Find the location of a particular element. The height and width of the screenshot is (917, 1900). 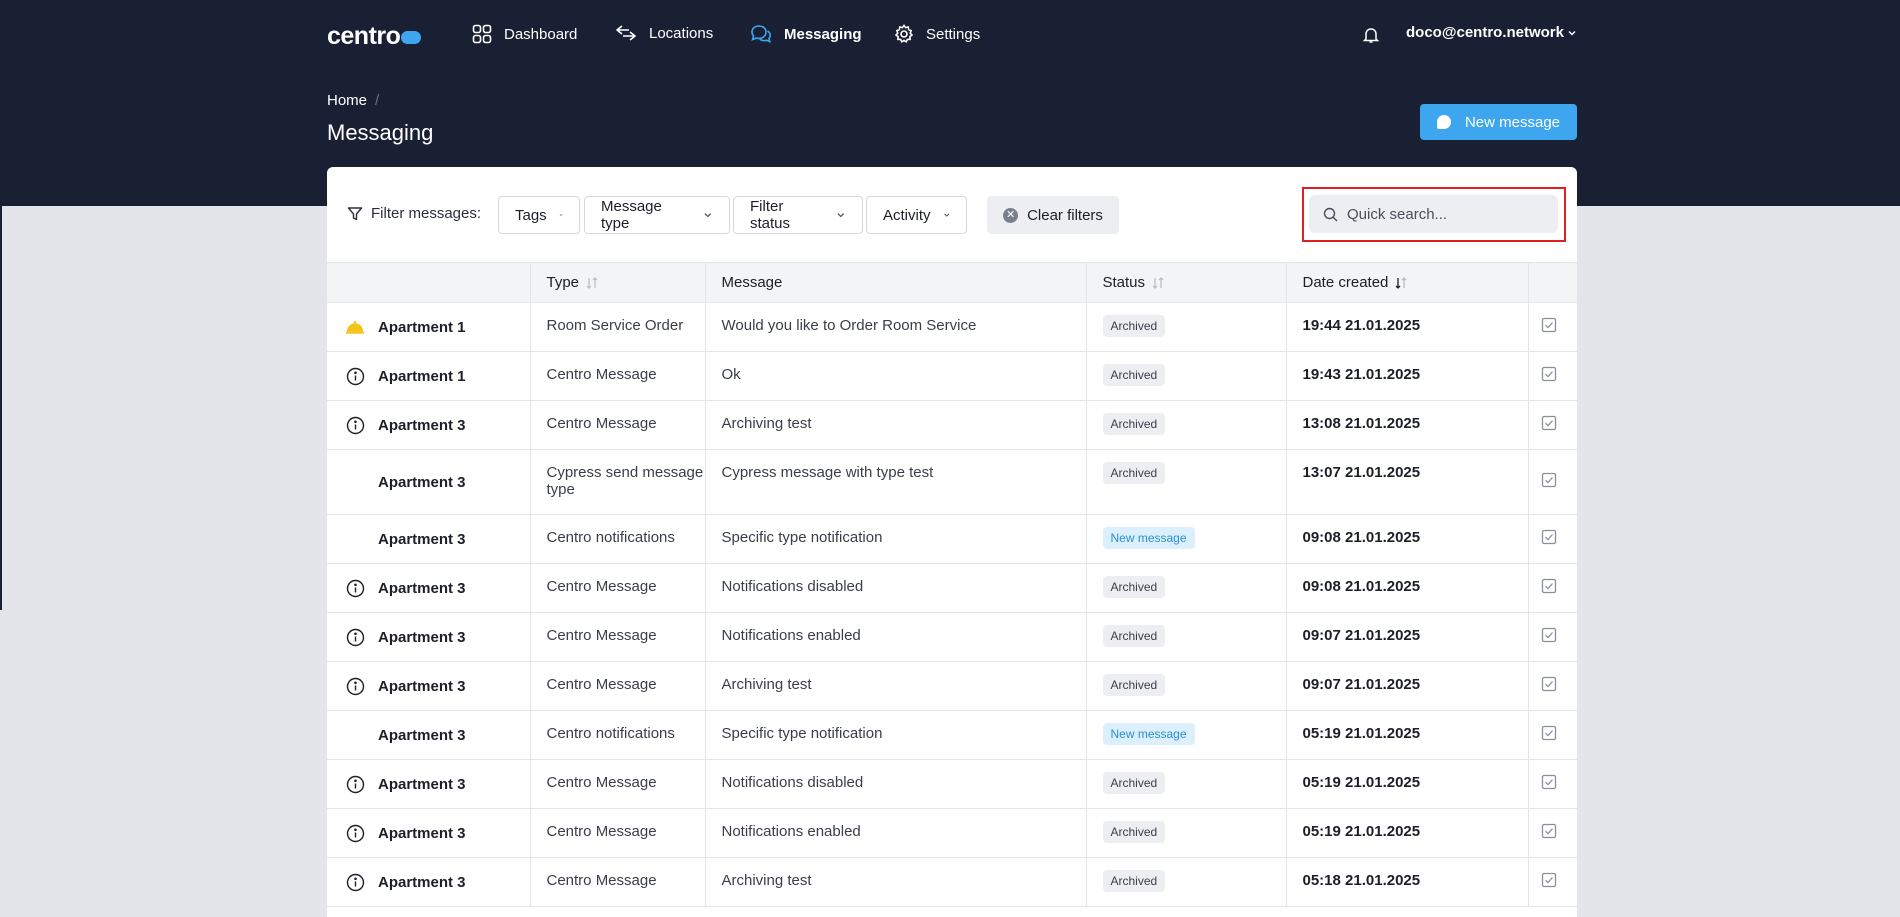

type-cell: Centro notifications is located at coordinates (618, 735).